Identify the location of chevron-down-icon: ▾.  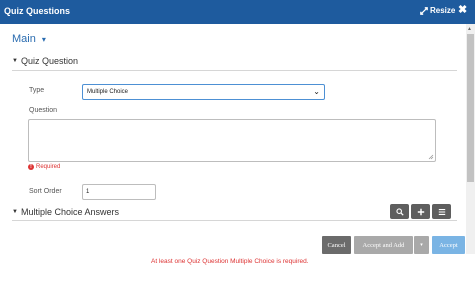
(43, 39).